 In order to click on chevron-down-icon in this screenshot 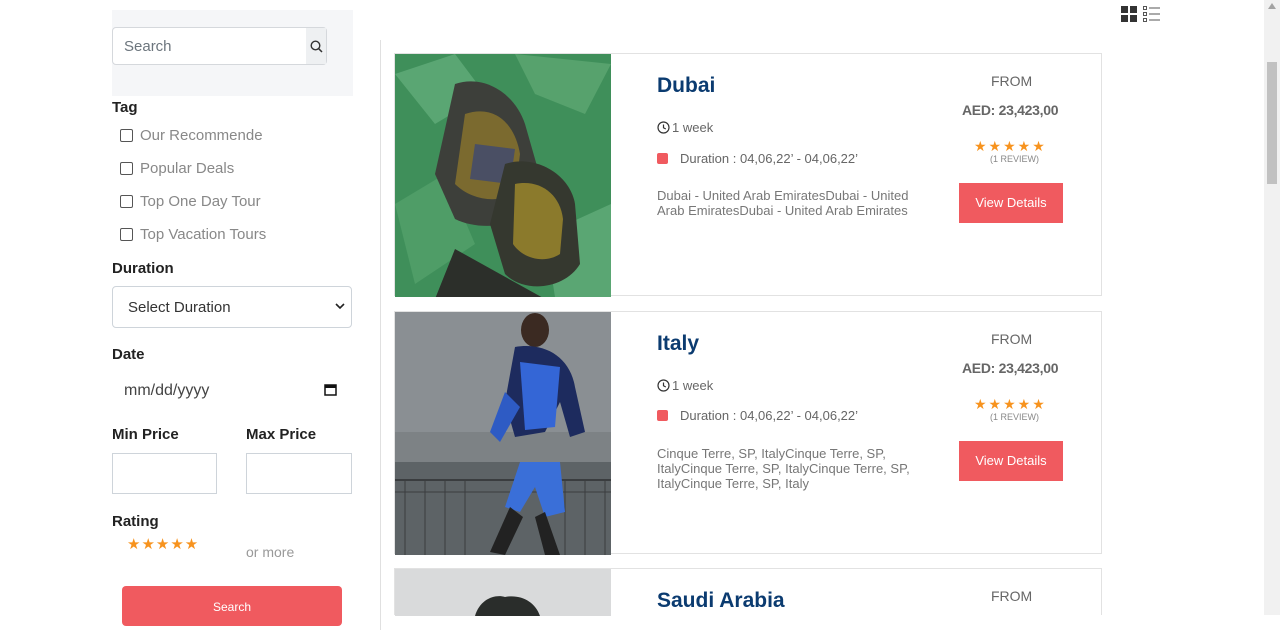, I will do `click(340, 306)`.